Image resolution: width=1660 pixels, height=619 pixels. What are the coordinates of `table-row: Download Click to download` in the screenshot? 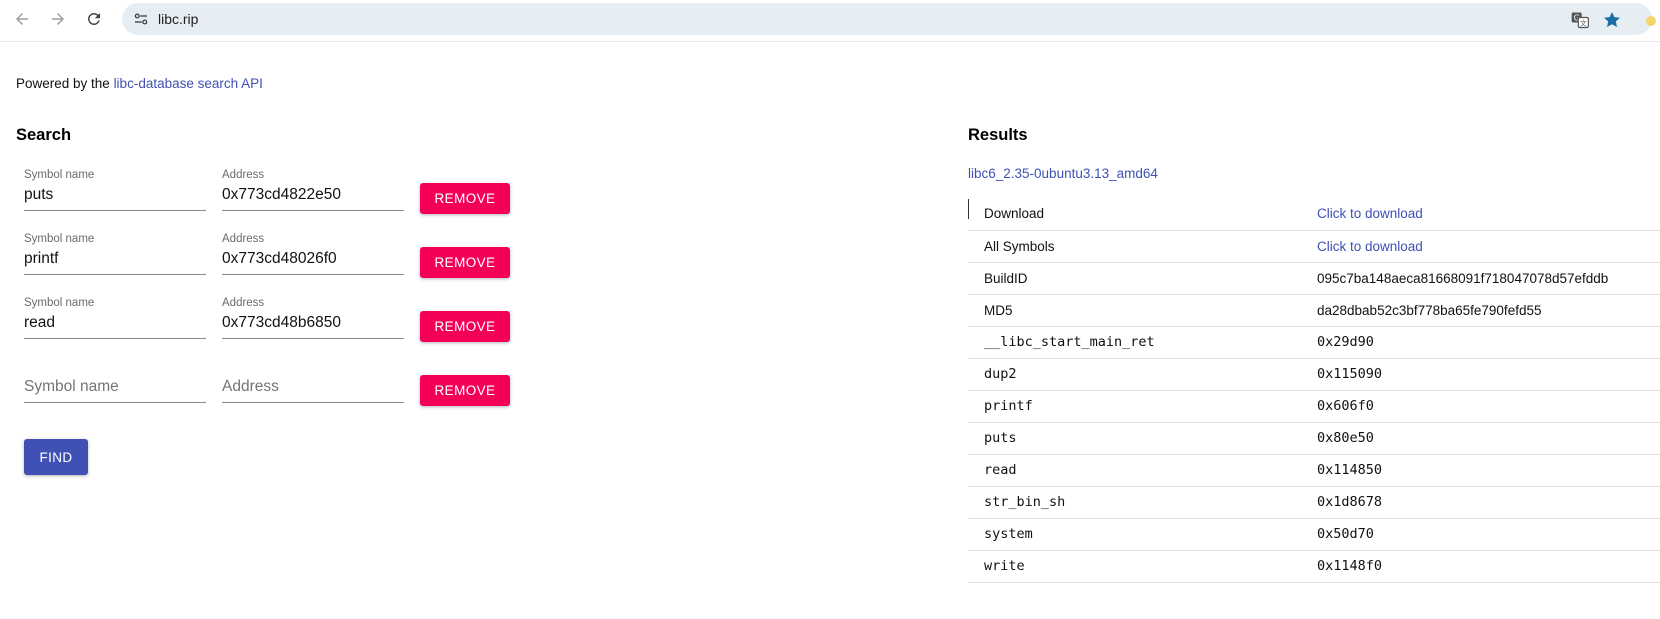 It's located at (1314, 214).